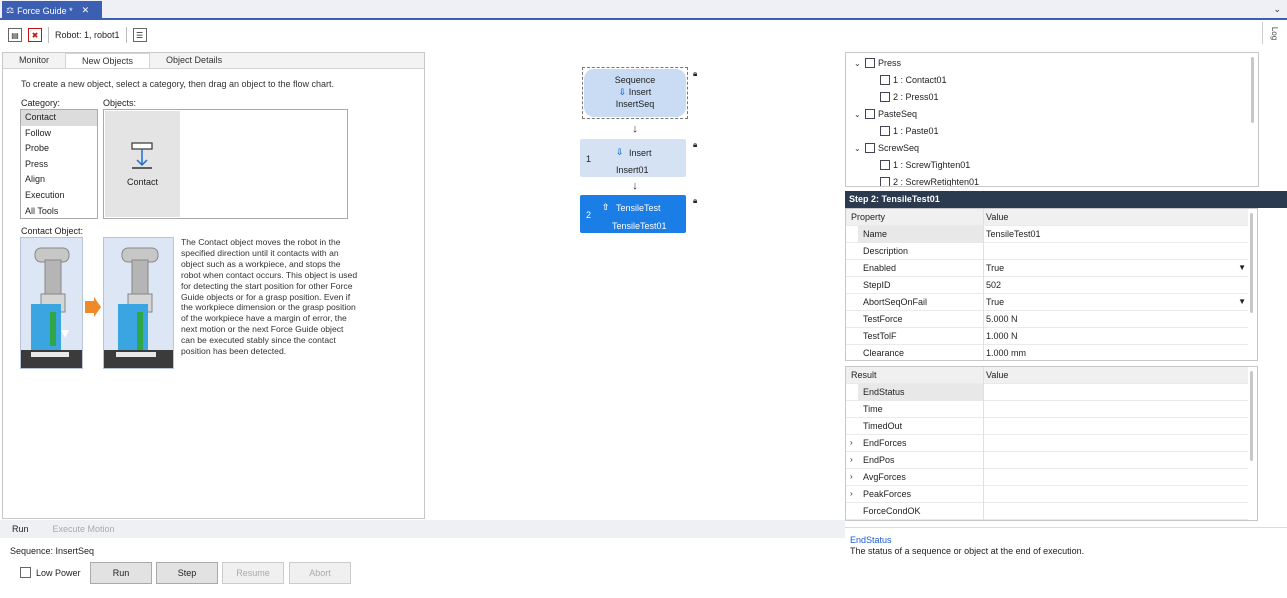  What do you see at coordinates (1047, 285) in the screenshot?
I see `property-row-stepid: StepID 502` at bounding box center [1047, 285].